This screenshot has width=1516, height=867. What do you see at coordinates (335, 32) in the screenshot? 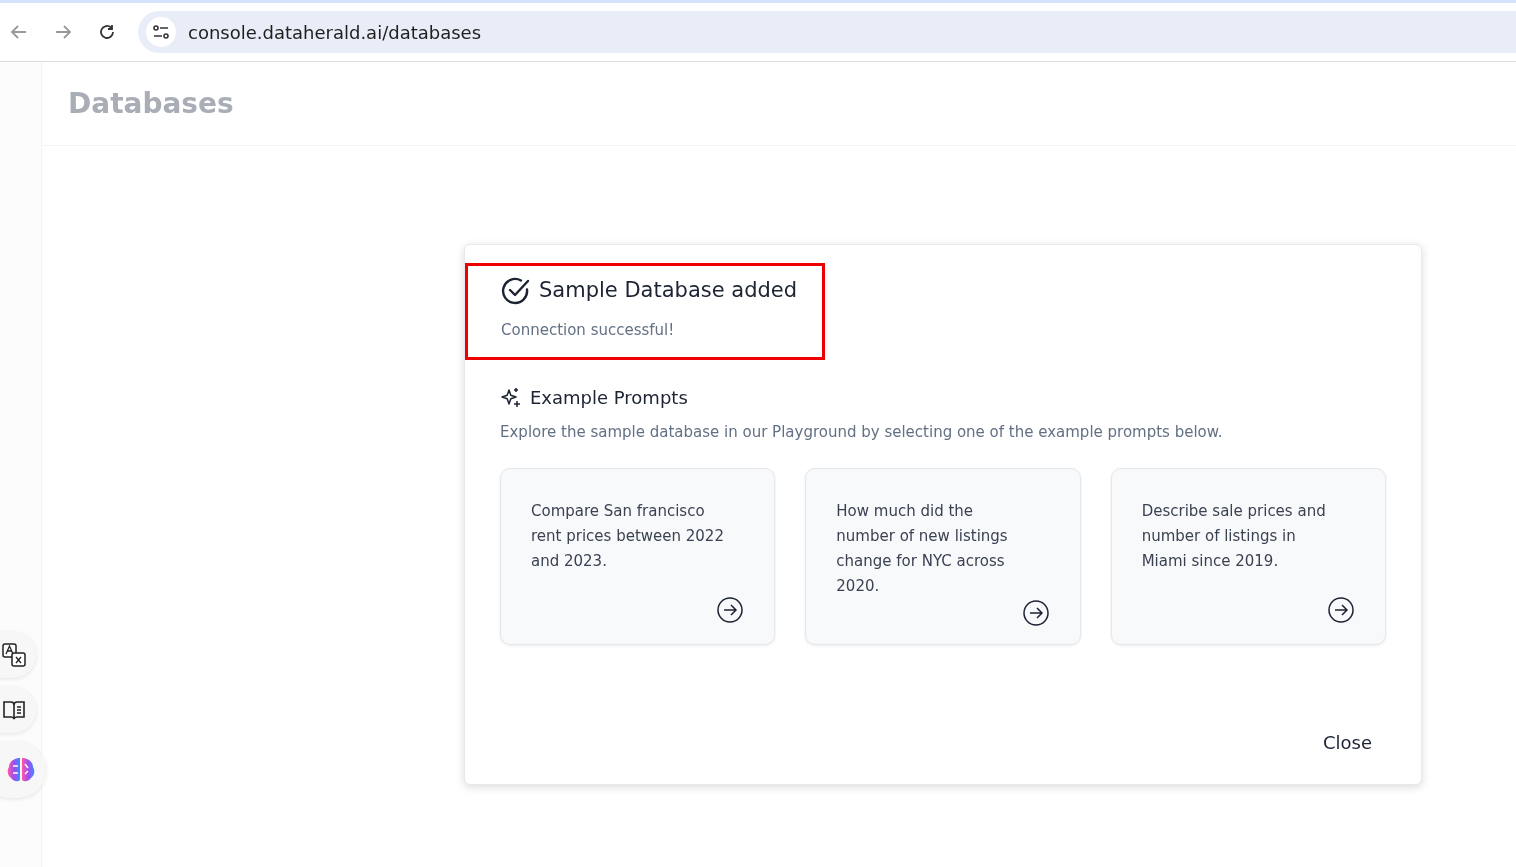
I see `address-bar: console.dataherald.ai/databases` at bounding box center [335, 32].